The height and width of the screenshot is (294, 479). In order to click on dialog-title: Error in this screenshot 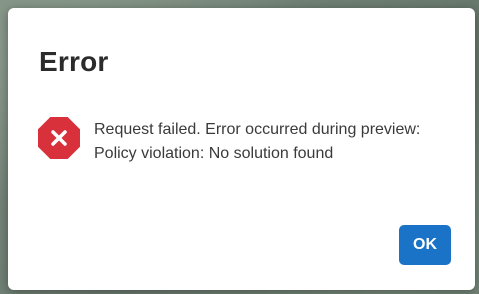, I will do `click(74, 61)`.